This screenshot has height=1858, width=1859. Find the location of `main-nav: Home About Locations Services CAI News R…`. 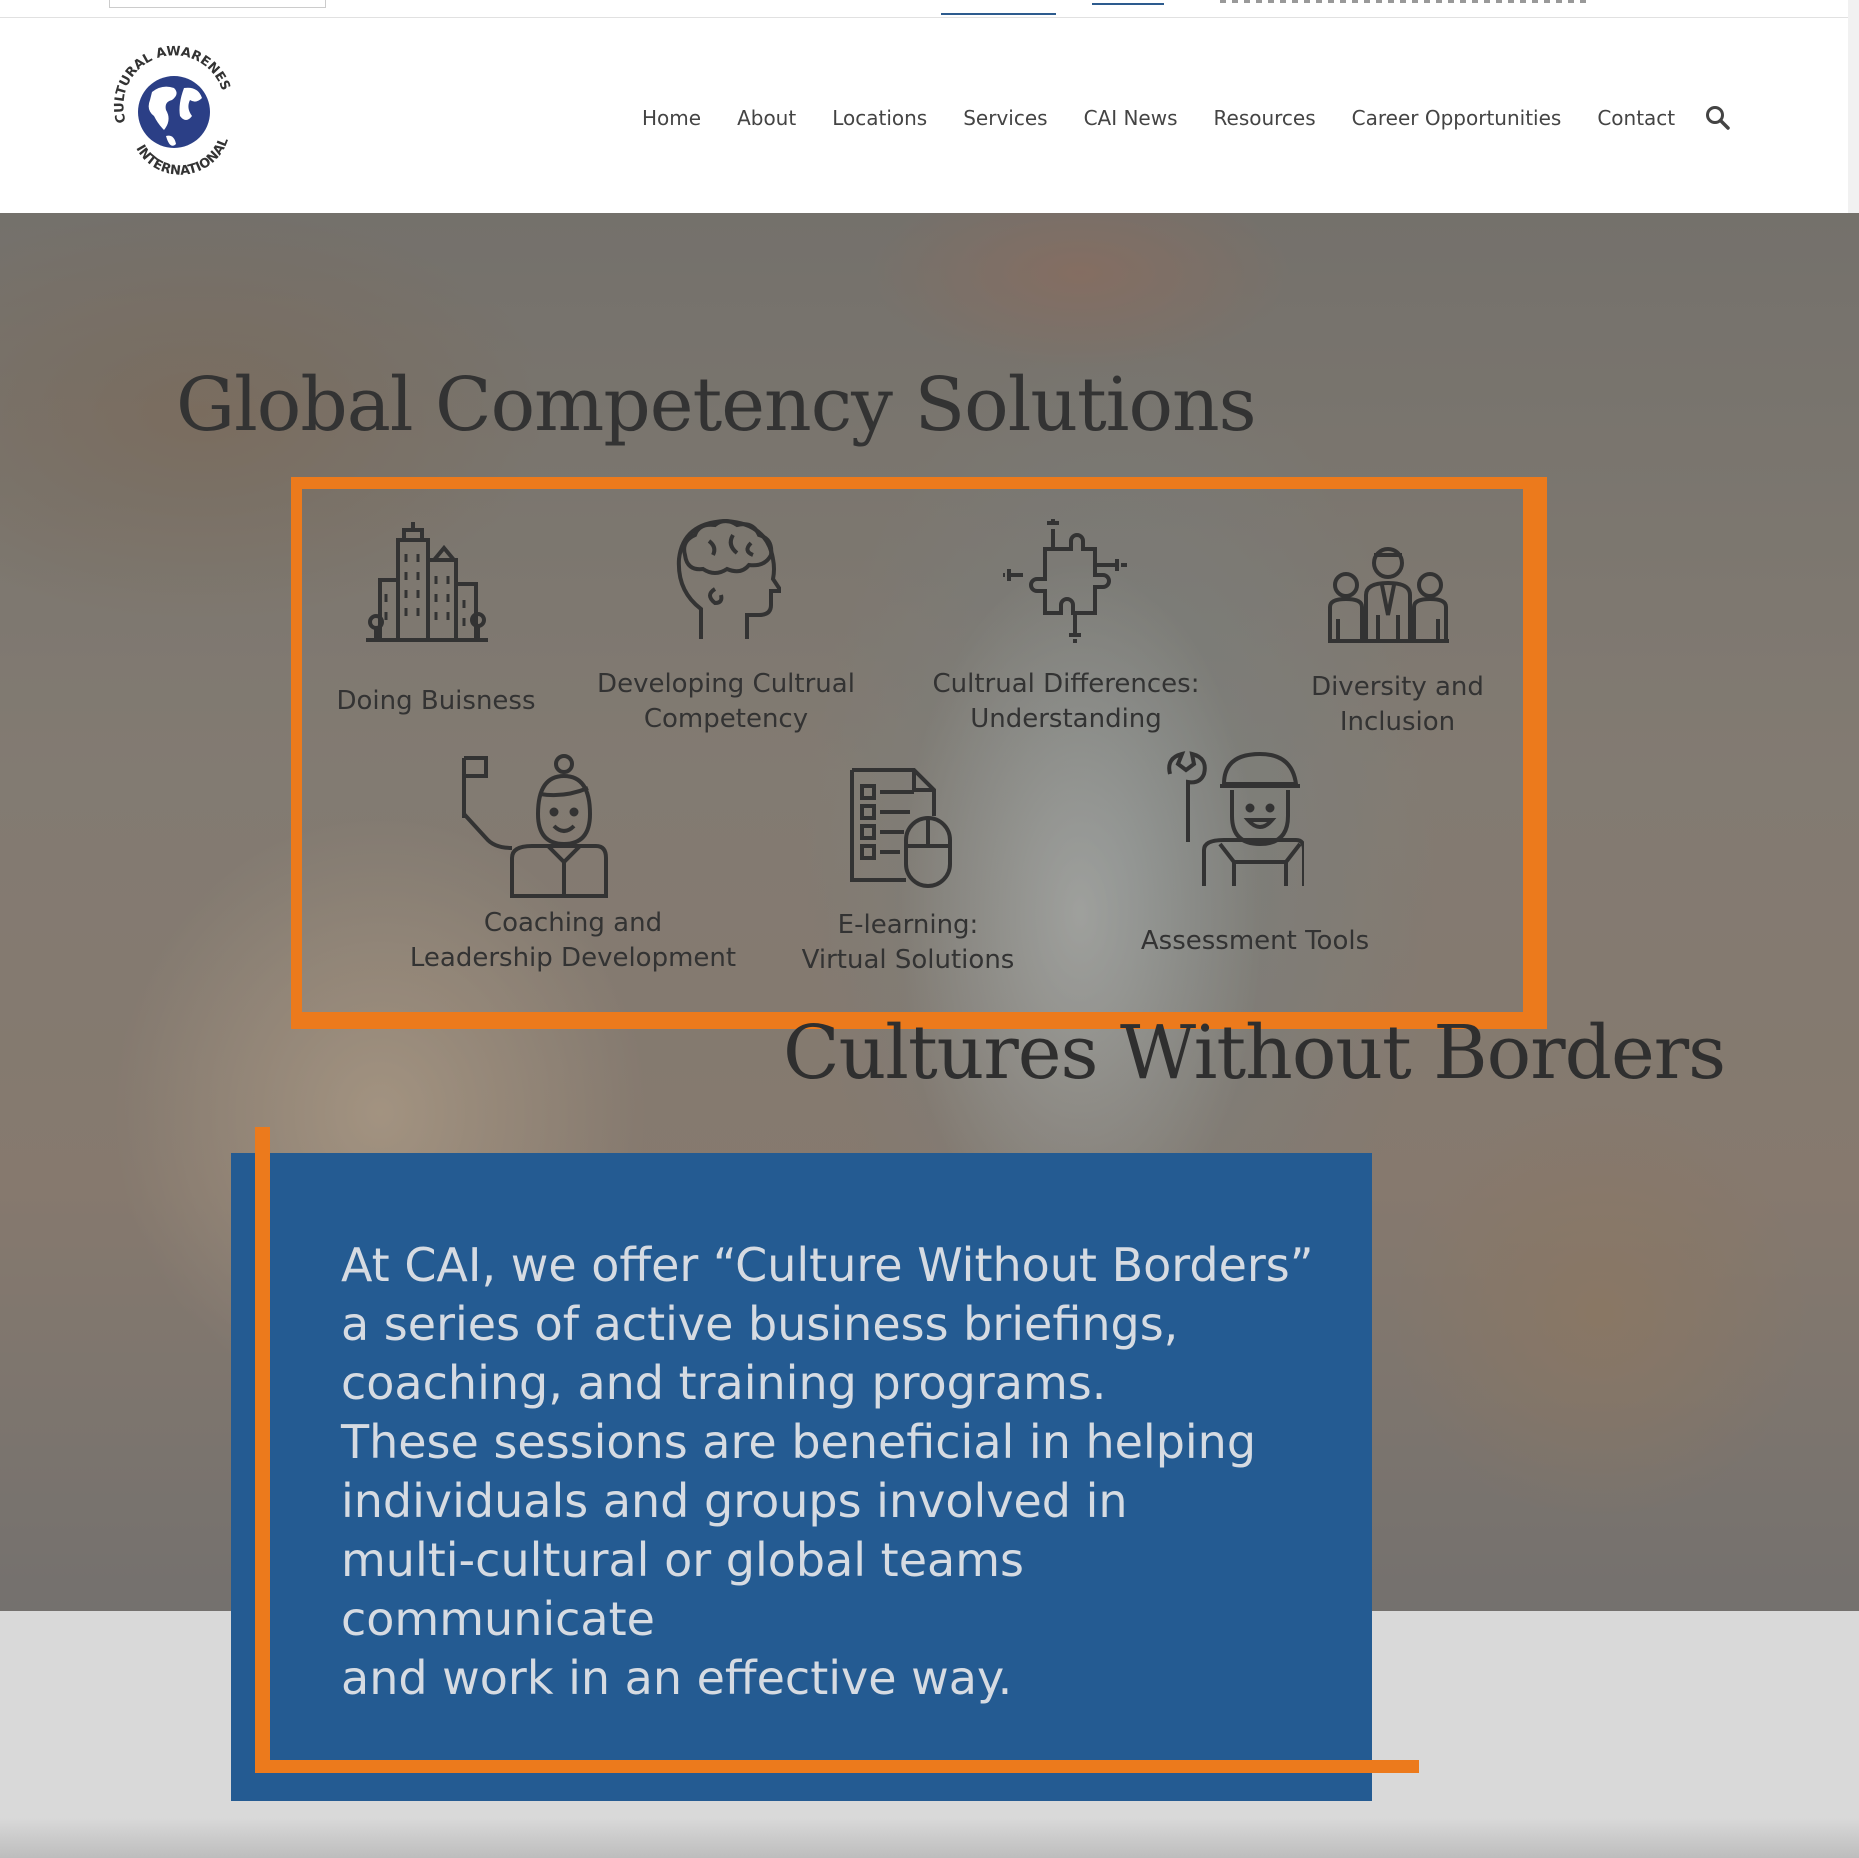

main-nav: Home About Locations Services CAI News R… is located at coordinates (1186, 118).